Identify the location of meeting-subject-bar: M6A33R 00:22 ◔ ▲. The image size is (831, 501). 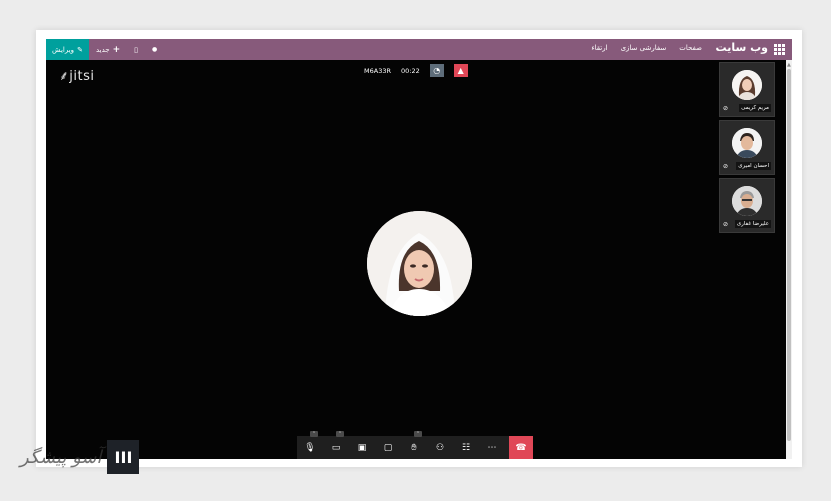
(416, 70).